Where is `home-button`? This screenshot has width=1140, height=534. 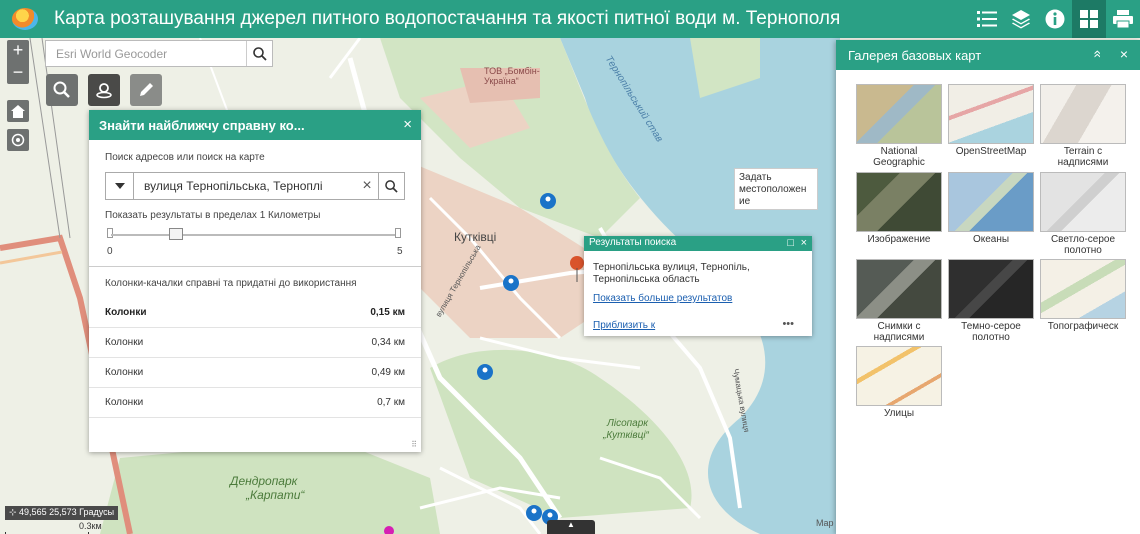
home-button is located at coordinates (18, 111).